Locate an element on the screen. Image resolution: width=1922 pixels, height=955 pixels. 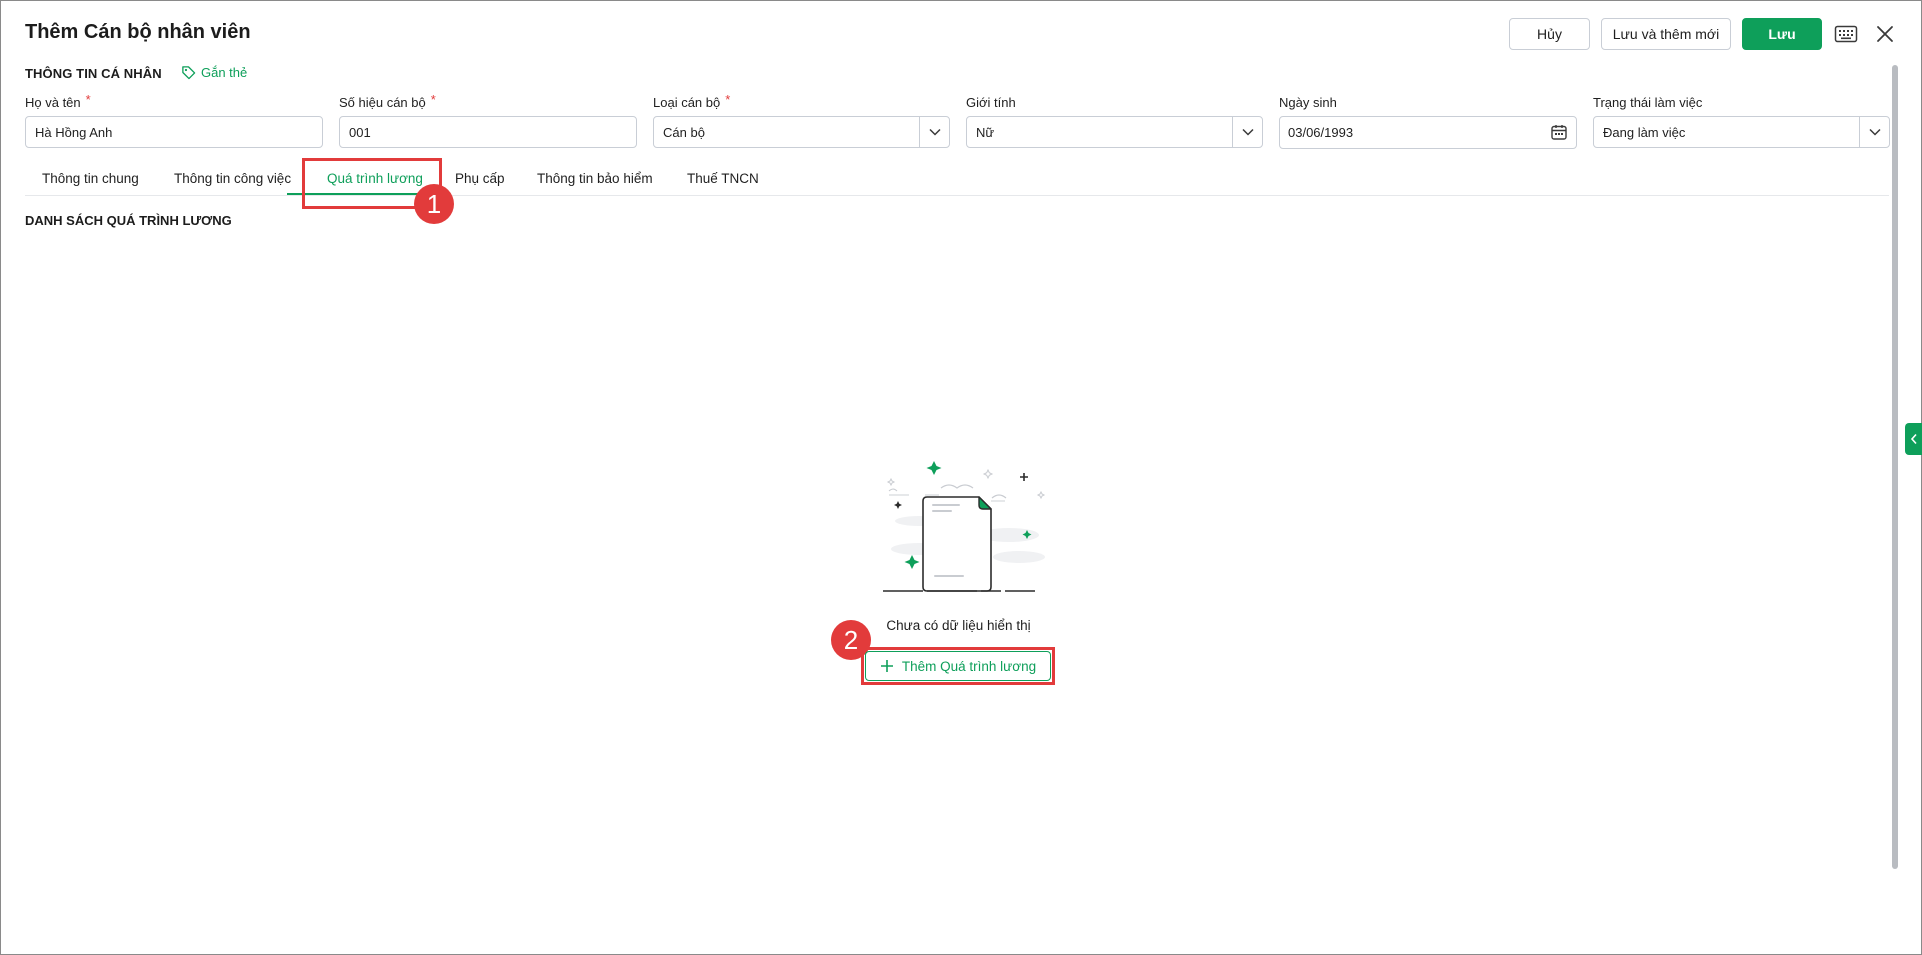
tab-insurance-info: Thông tin bảo hiểm is located at coordinates (595, 178).